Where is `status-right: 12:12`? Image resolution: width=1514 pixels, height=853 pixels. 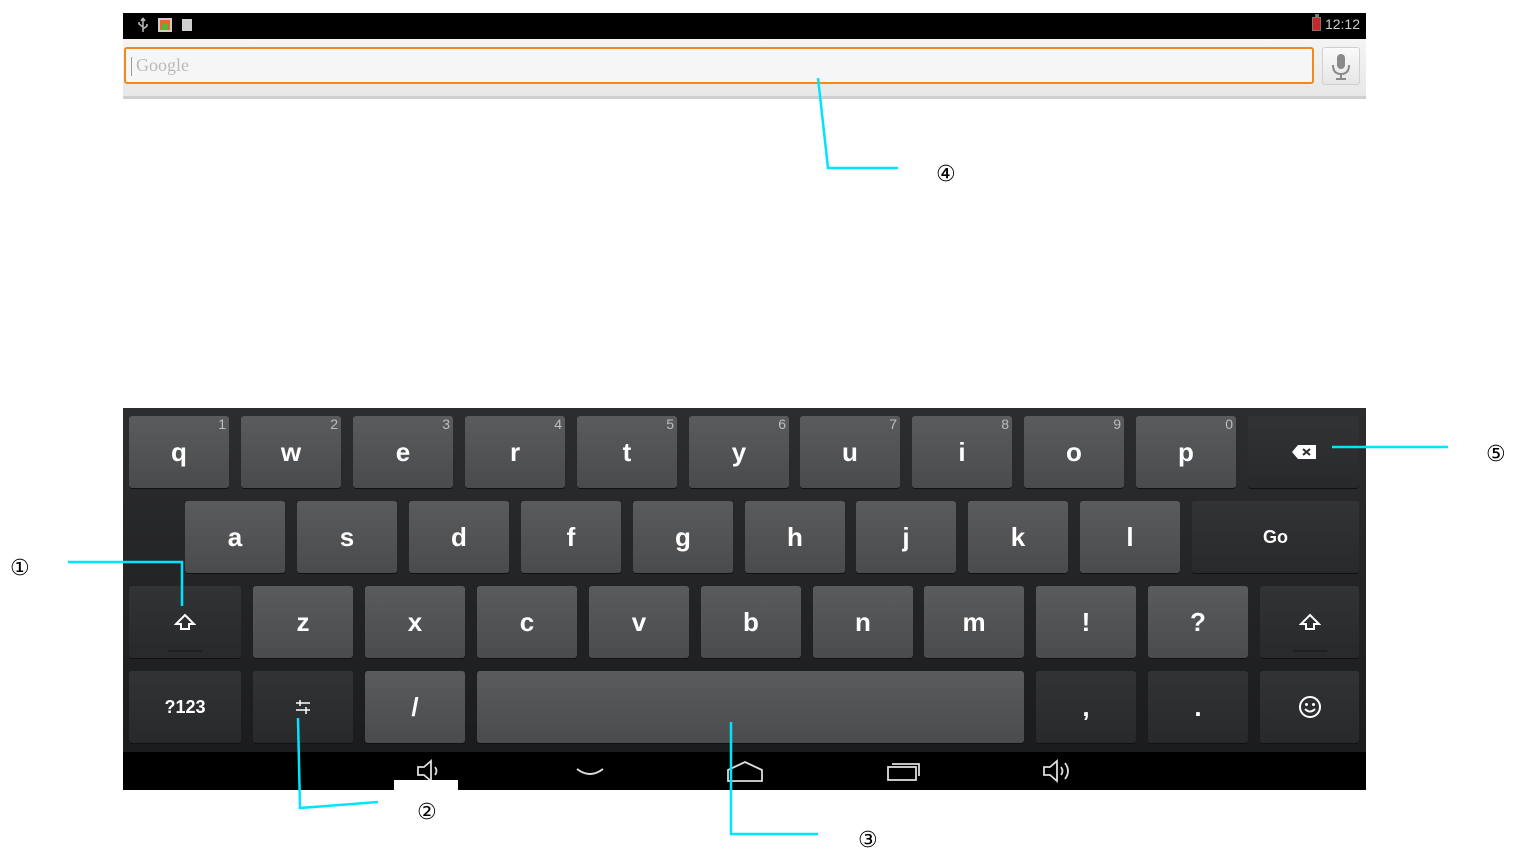 status-right: 12:12 is located at coordinates (1335, 23).